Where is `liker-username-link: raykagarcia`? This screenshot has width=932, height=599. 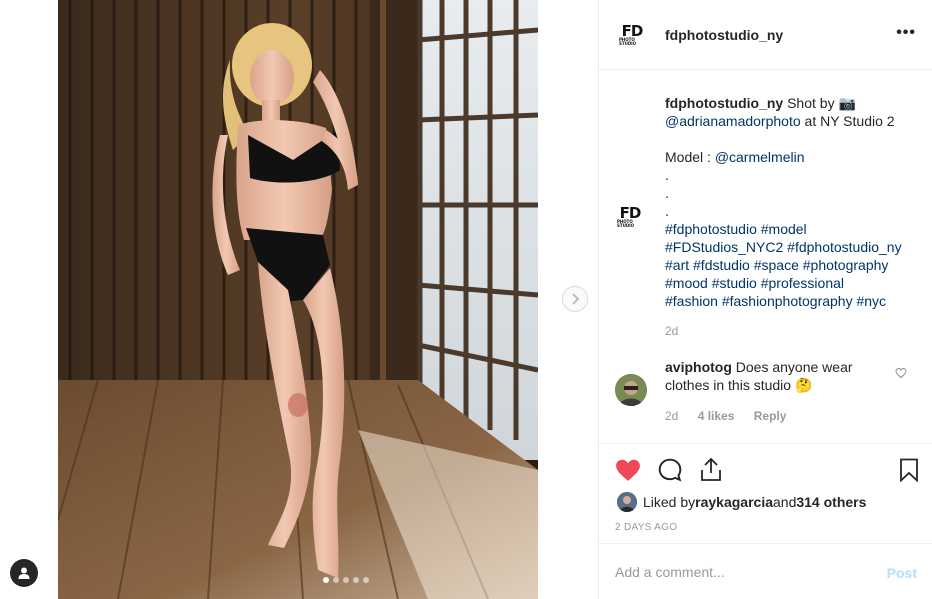 liker-username-link: raykagarcia is located at coordinates (734, 502).